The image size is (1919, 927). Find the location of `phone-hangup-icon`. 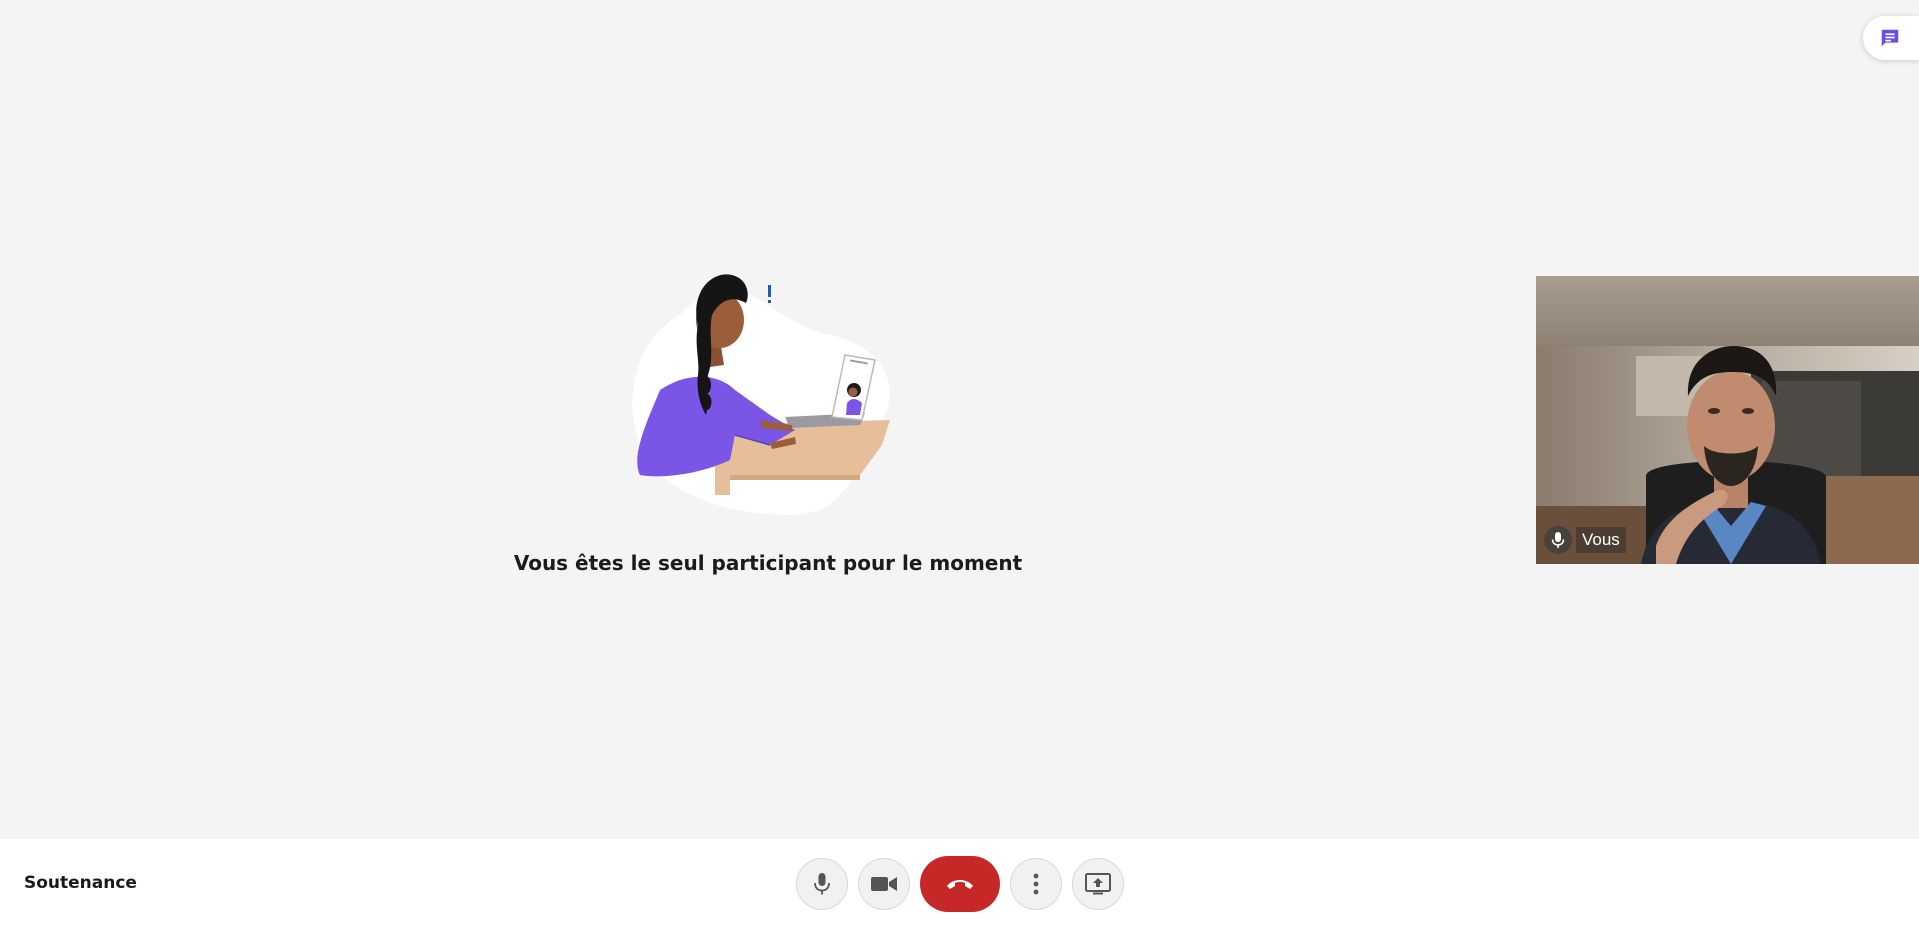

phone-hangup-icon is located at coordinates (960, 884).